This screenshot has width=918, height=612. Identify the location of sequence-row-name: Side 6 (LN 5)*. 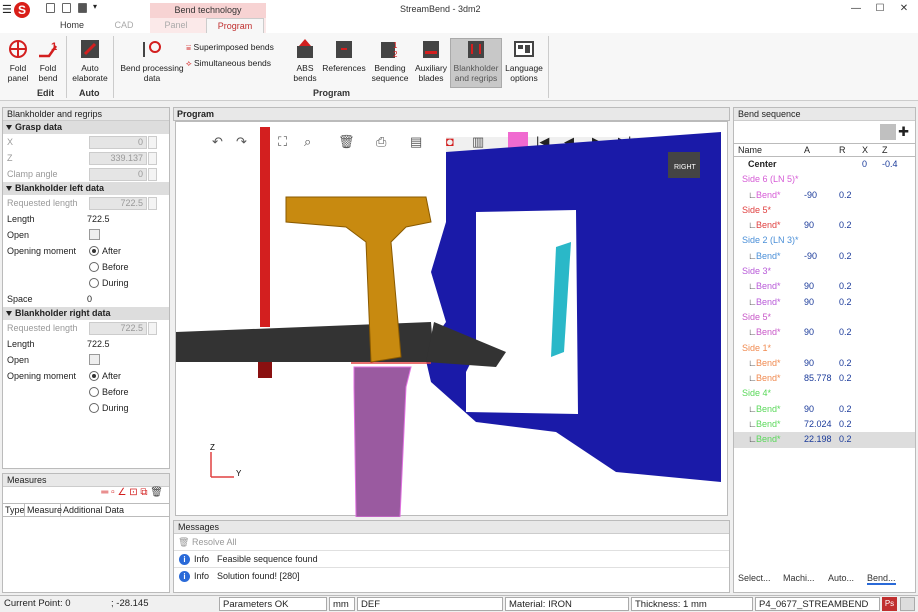
(770, 179).